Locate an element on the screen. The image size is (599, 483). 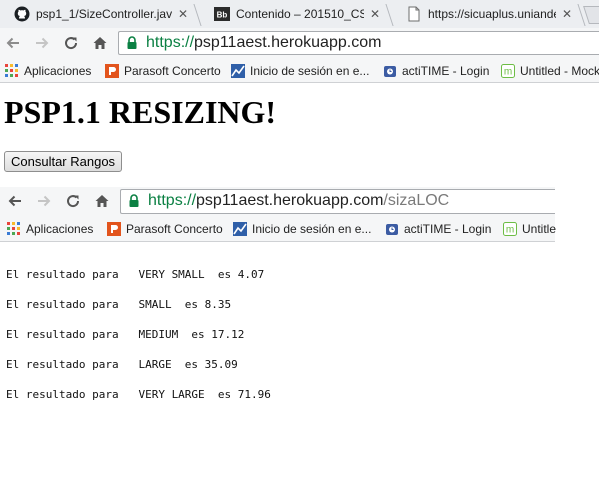
consultar-rangos-button: Consultar Rangos is located at coordinates (63, 161).